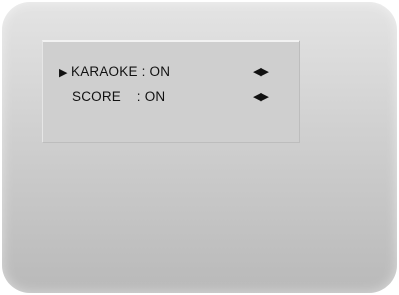 This screenshot has width=399, height=295. Describe the element at coordinates (63, 73) in the screenshot. I see `selection-cursor-icon: ▶` at that location.